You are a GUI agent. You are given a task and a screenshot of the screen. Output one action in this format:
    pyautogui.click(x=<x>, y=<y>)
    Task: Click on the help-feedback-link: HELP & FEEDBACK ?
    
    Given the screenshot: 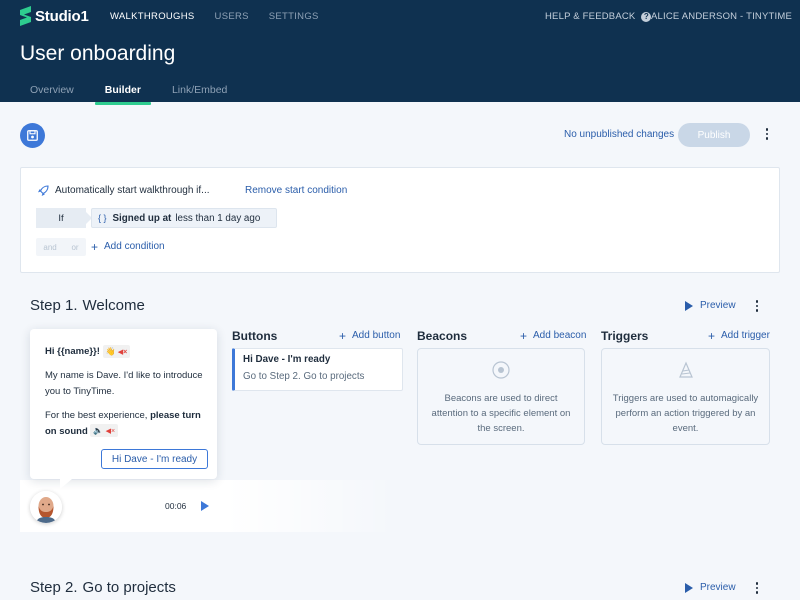 What is the action you would take?
    pyautogui.click(x=598, y=16)
    